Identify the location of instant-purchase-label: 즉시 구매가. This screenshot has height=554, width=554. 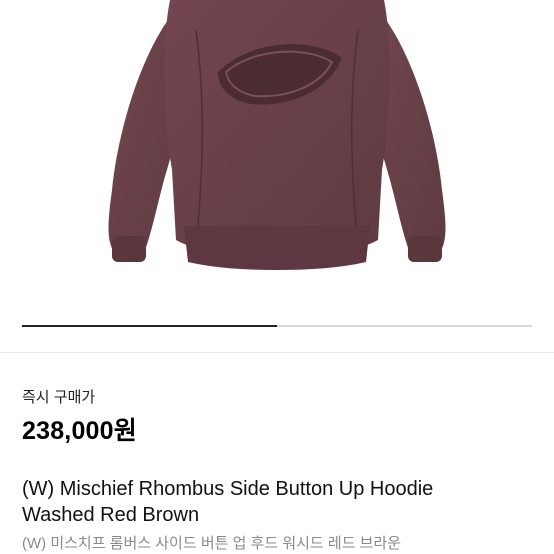
(59, 397).